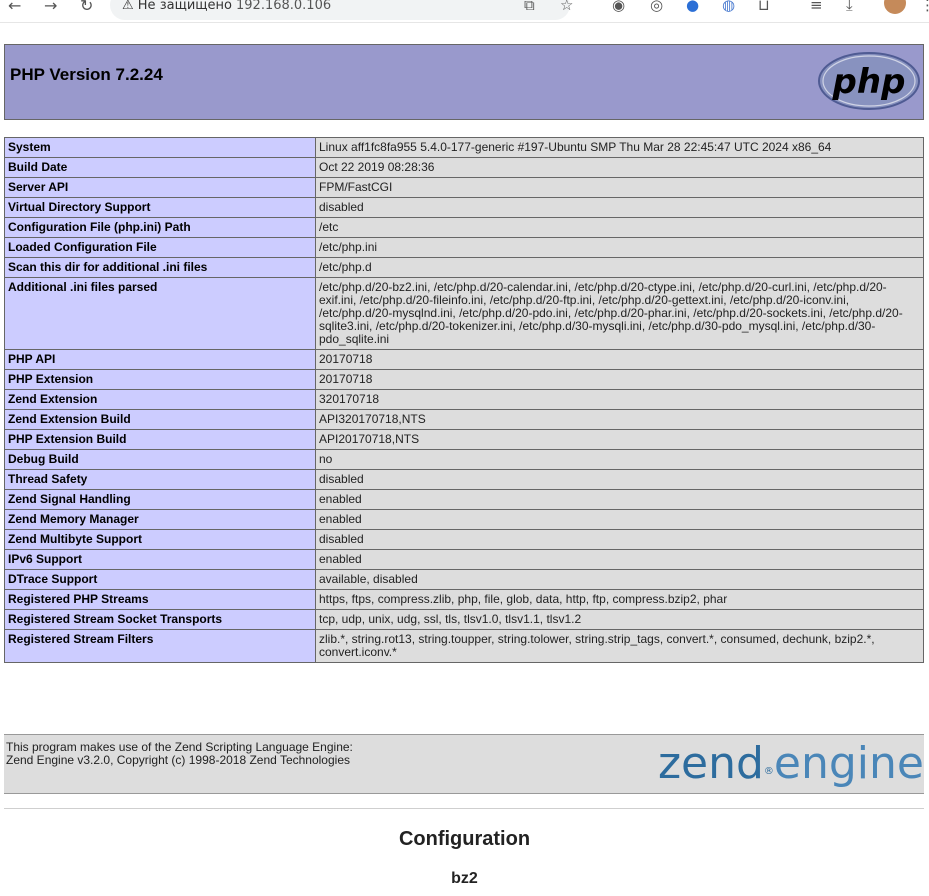  I want to click on table-row: Debug Build no, so click(464, 459).